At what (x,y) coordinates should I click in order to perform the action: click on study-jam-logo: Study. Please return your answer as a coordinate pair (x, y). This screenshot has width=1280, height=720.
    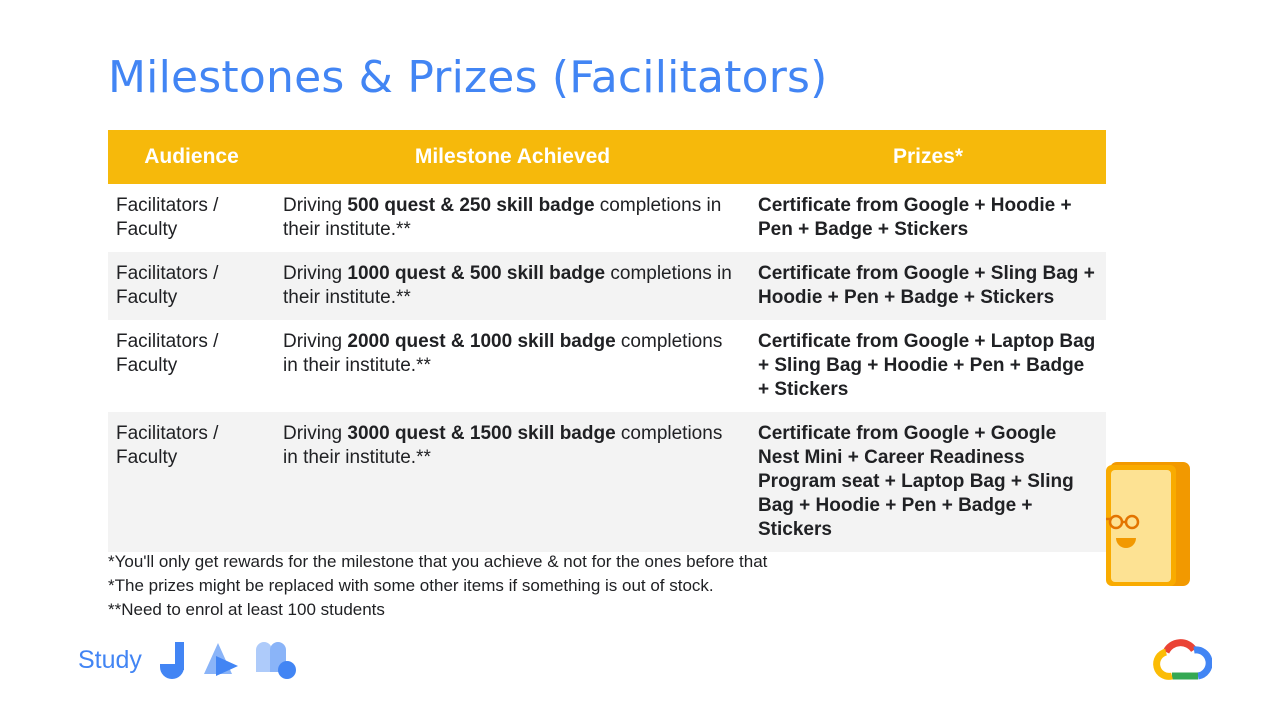
    Looking at the image, I should click on (188, 660).